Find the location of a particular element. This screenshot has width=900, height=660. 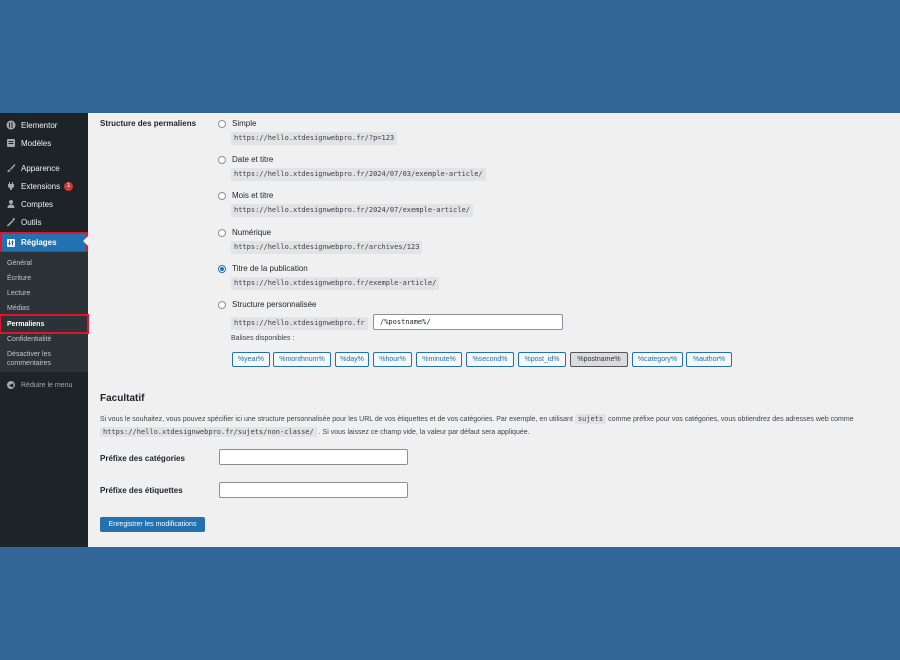

sidebar-item-apparence: Apparence is located at coordinates (44, 168).